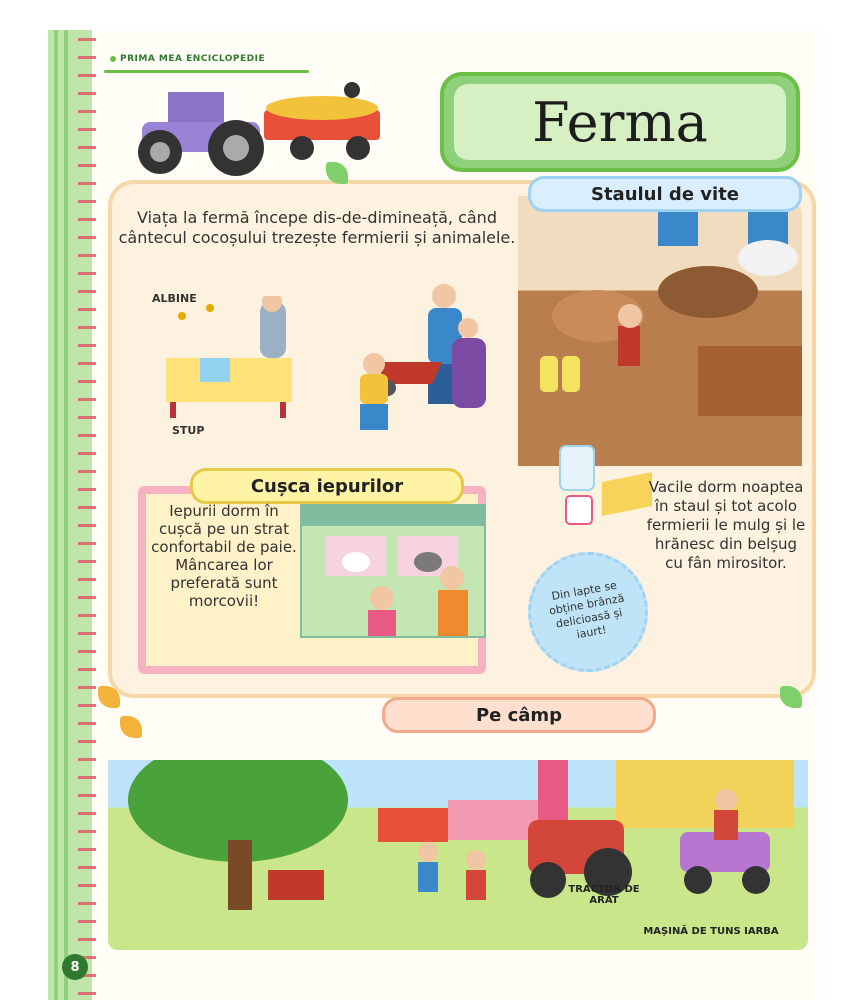 This screenshot has width=860, height=1004. What do you see at coordinates (259, 129) in the screenshot?
I see `tractor-illustration` at bounding box center [259, 129].